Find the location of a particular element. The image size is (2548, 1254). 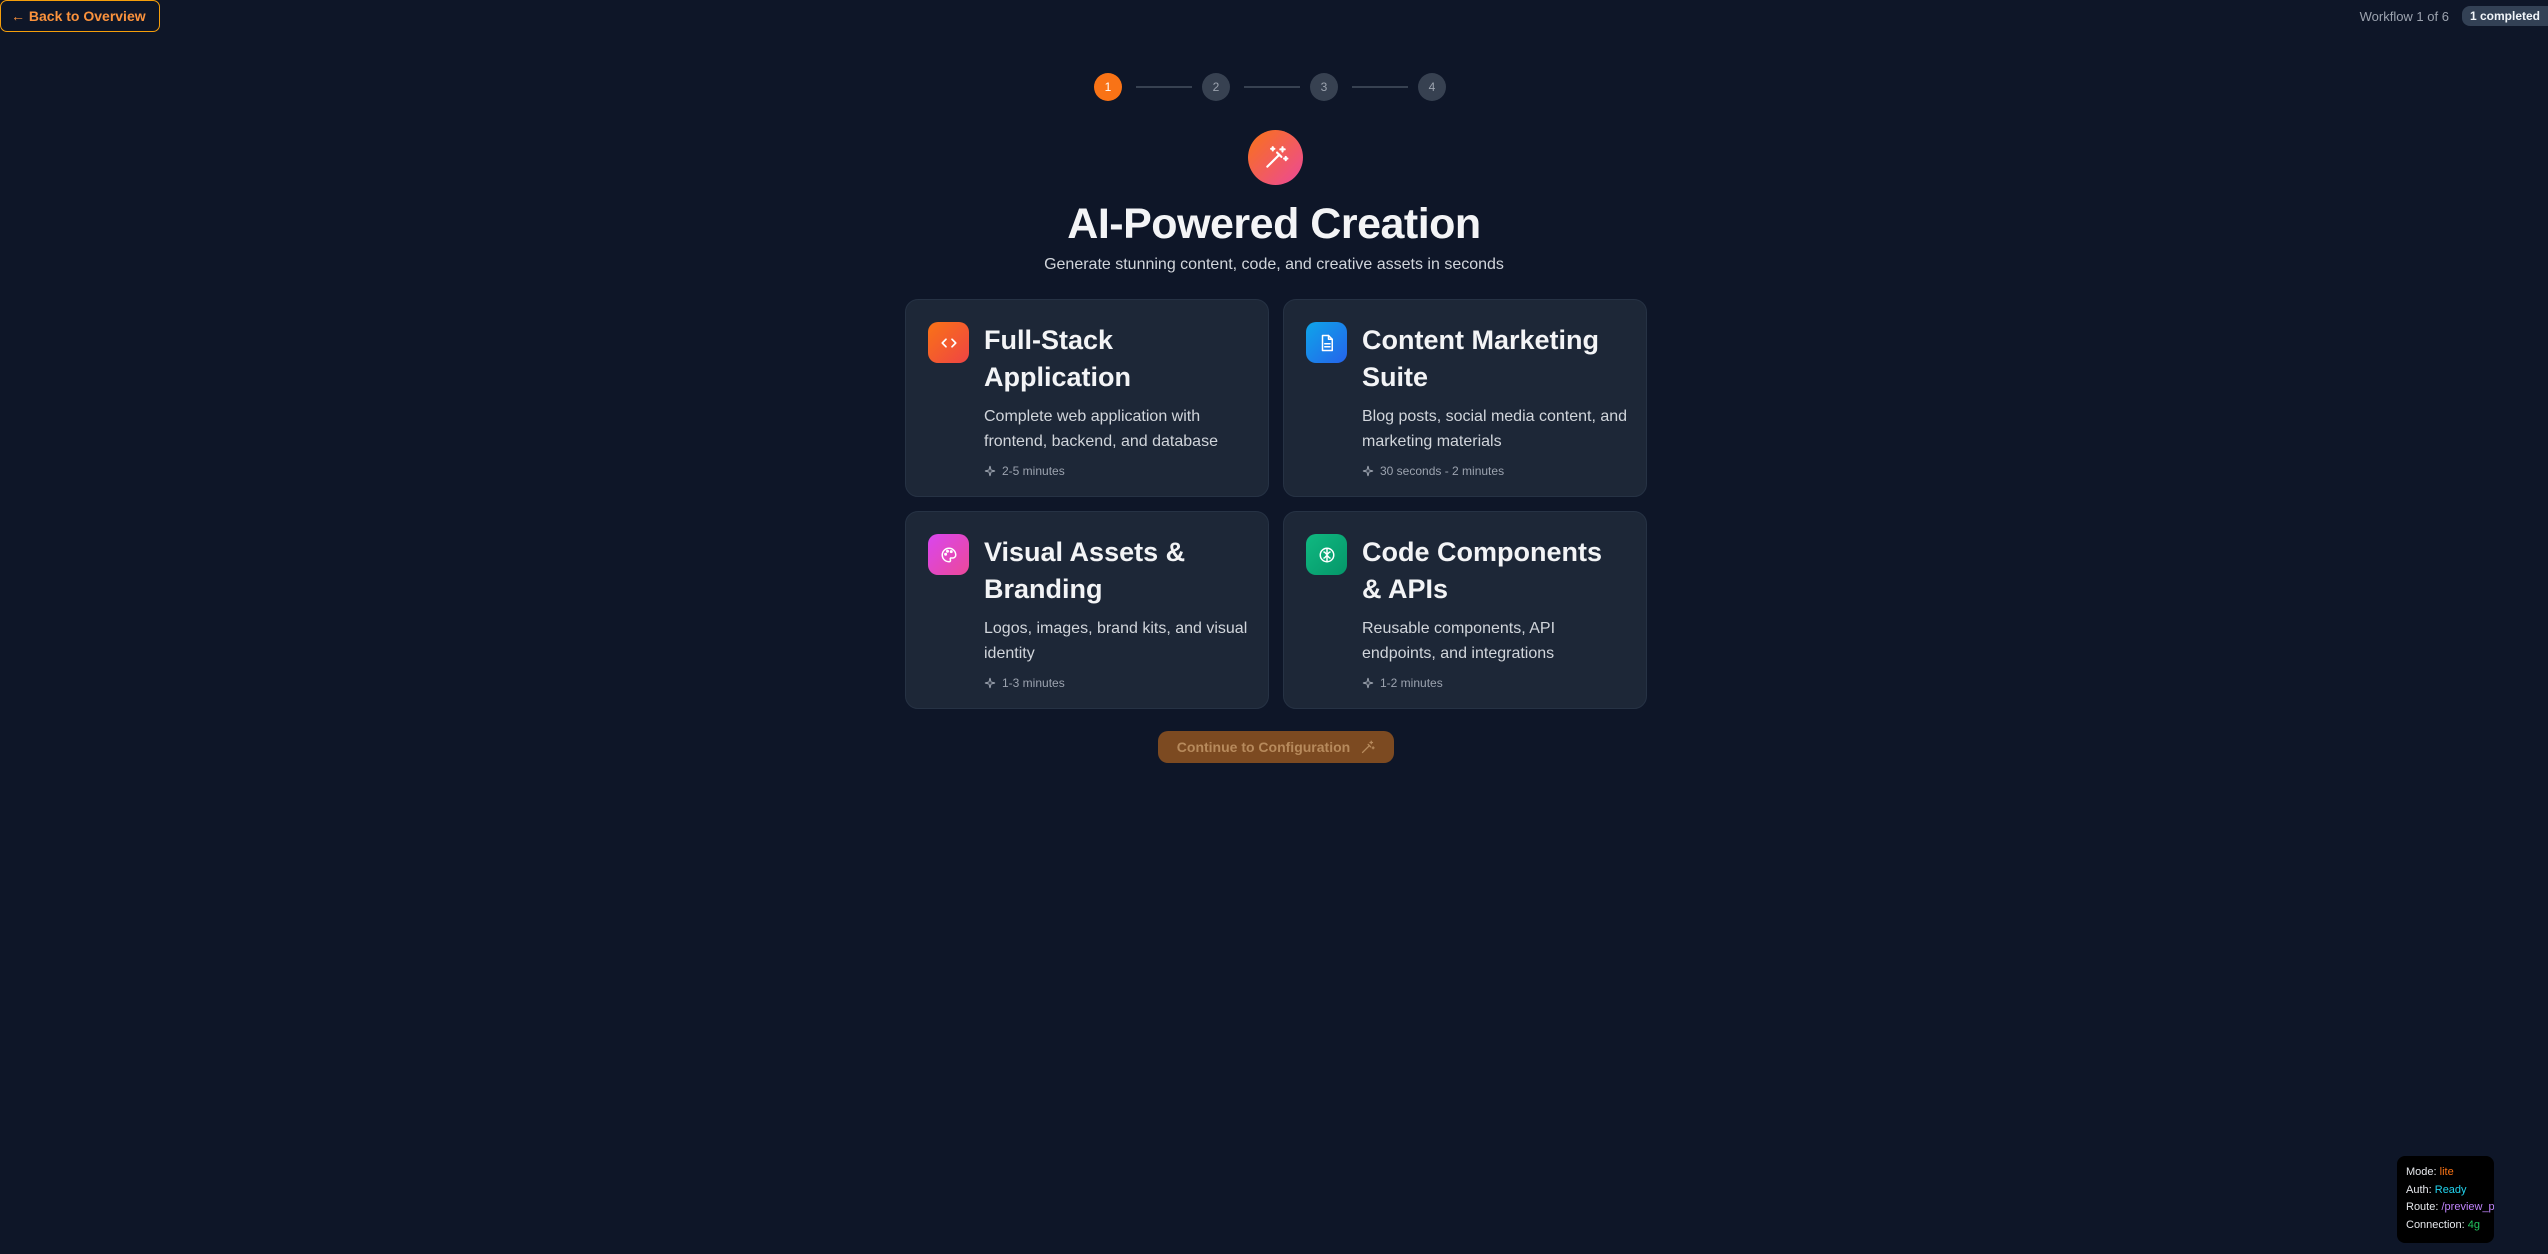

card-time-label: 1-3 minutes is located at coordinates (1033, 683).